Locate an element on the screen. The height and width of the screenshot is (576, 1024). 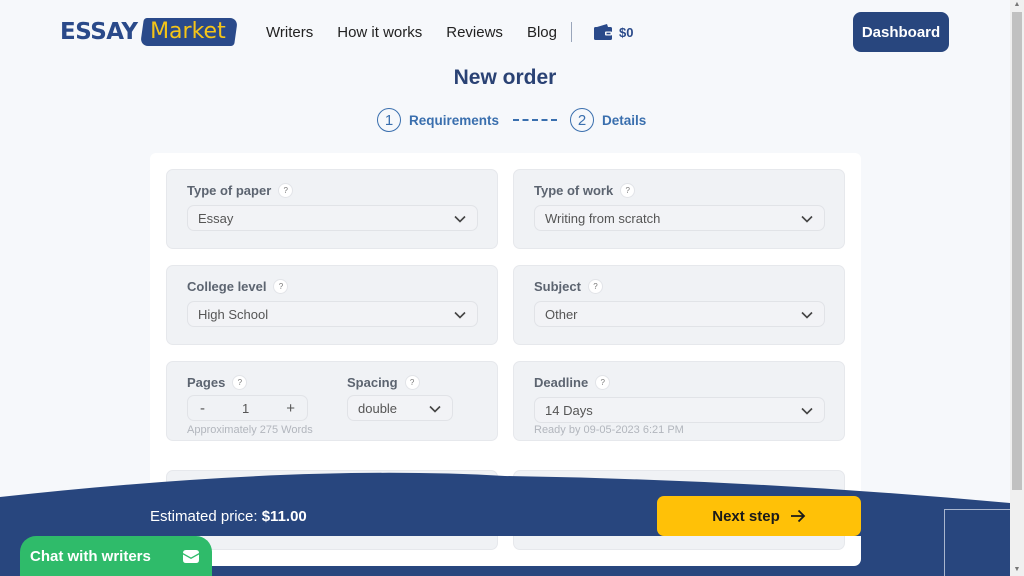
spacing-label-text: Spacing is located at coordinates (372, 382).